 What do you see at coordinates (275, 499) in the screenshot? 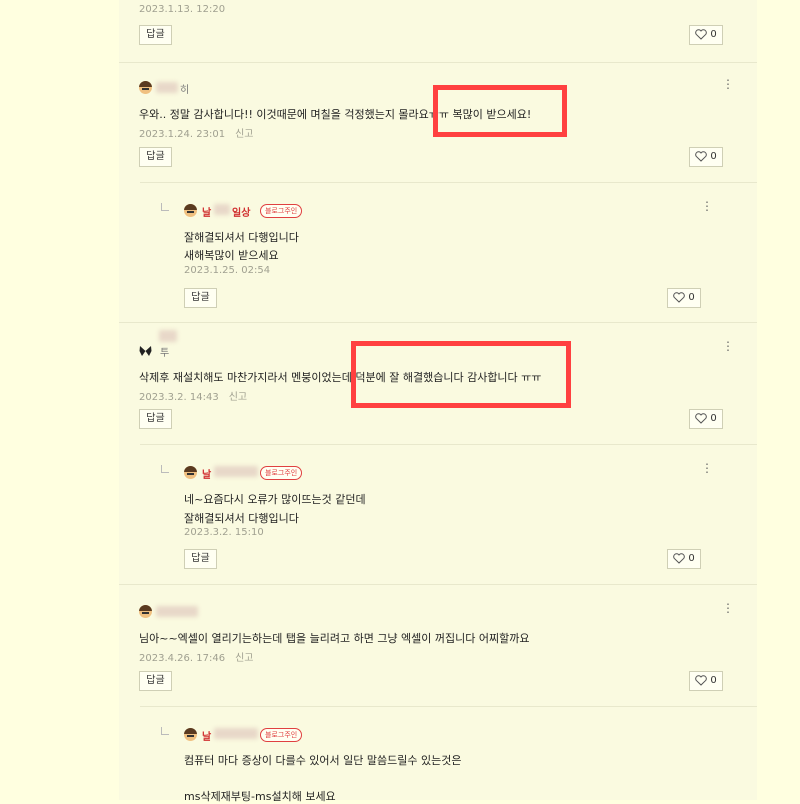
I see `reply-text-line: 네~요즘다시 오류가 많이뜨는것 같던데` at bounding box center [275, 499].